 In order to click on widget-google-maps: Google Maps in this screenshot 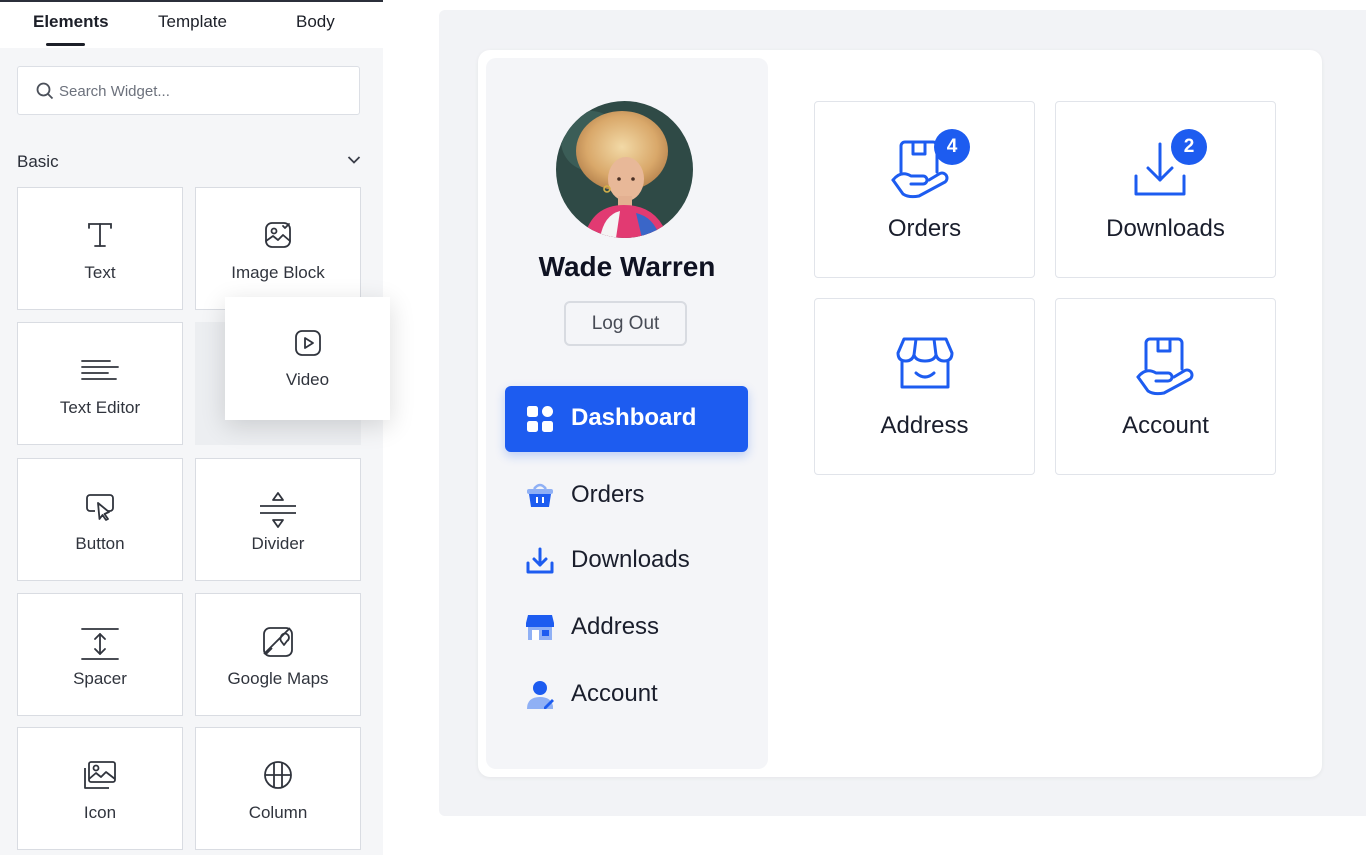, I will do `click(278, 654)`.